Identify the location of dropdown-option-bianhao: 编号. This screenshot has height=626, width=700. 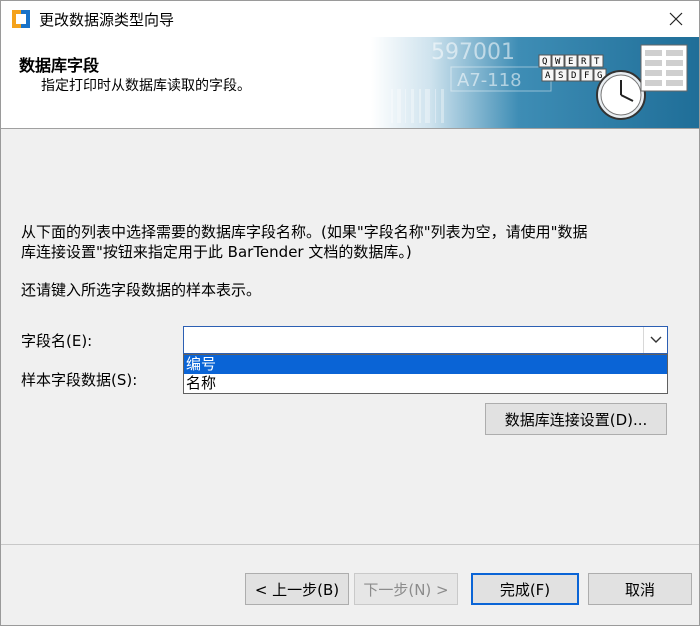
(425, 364).